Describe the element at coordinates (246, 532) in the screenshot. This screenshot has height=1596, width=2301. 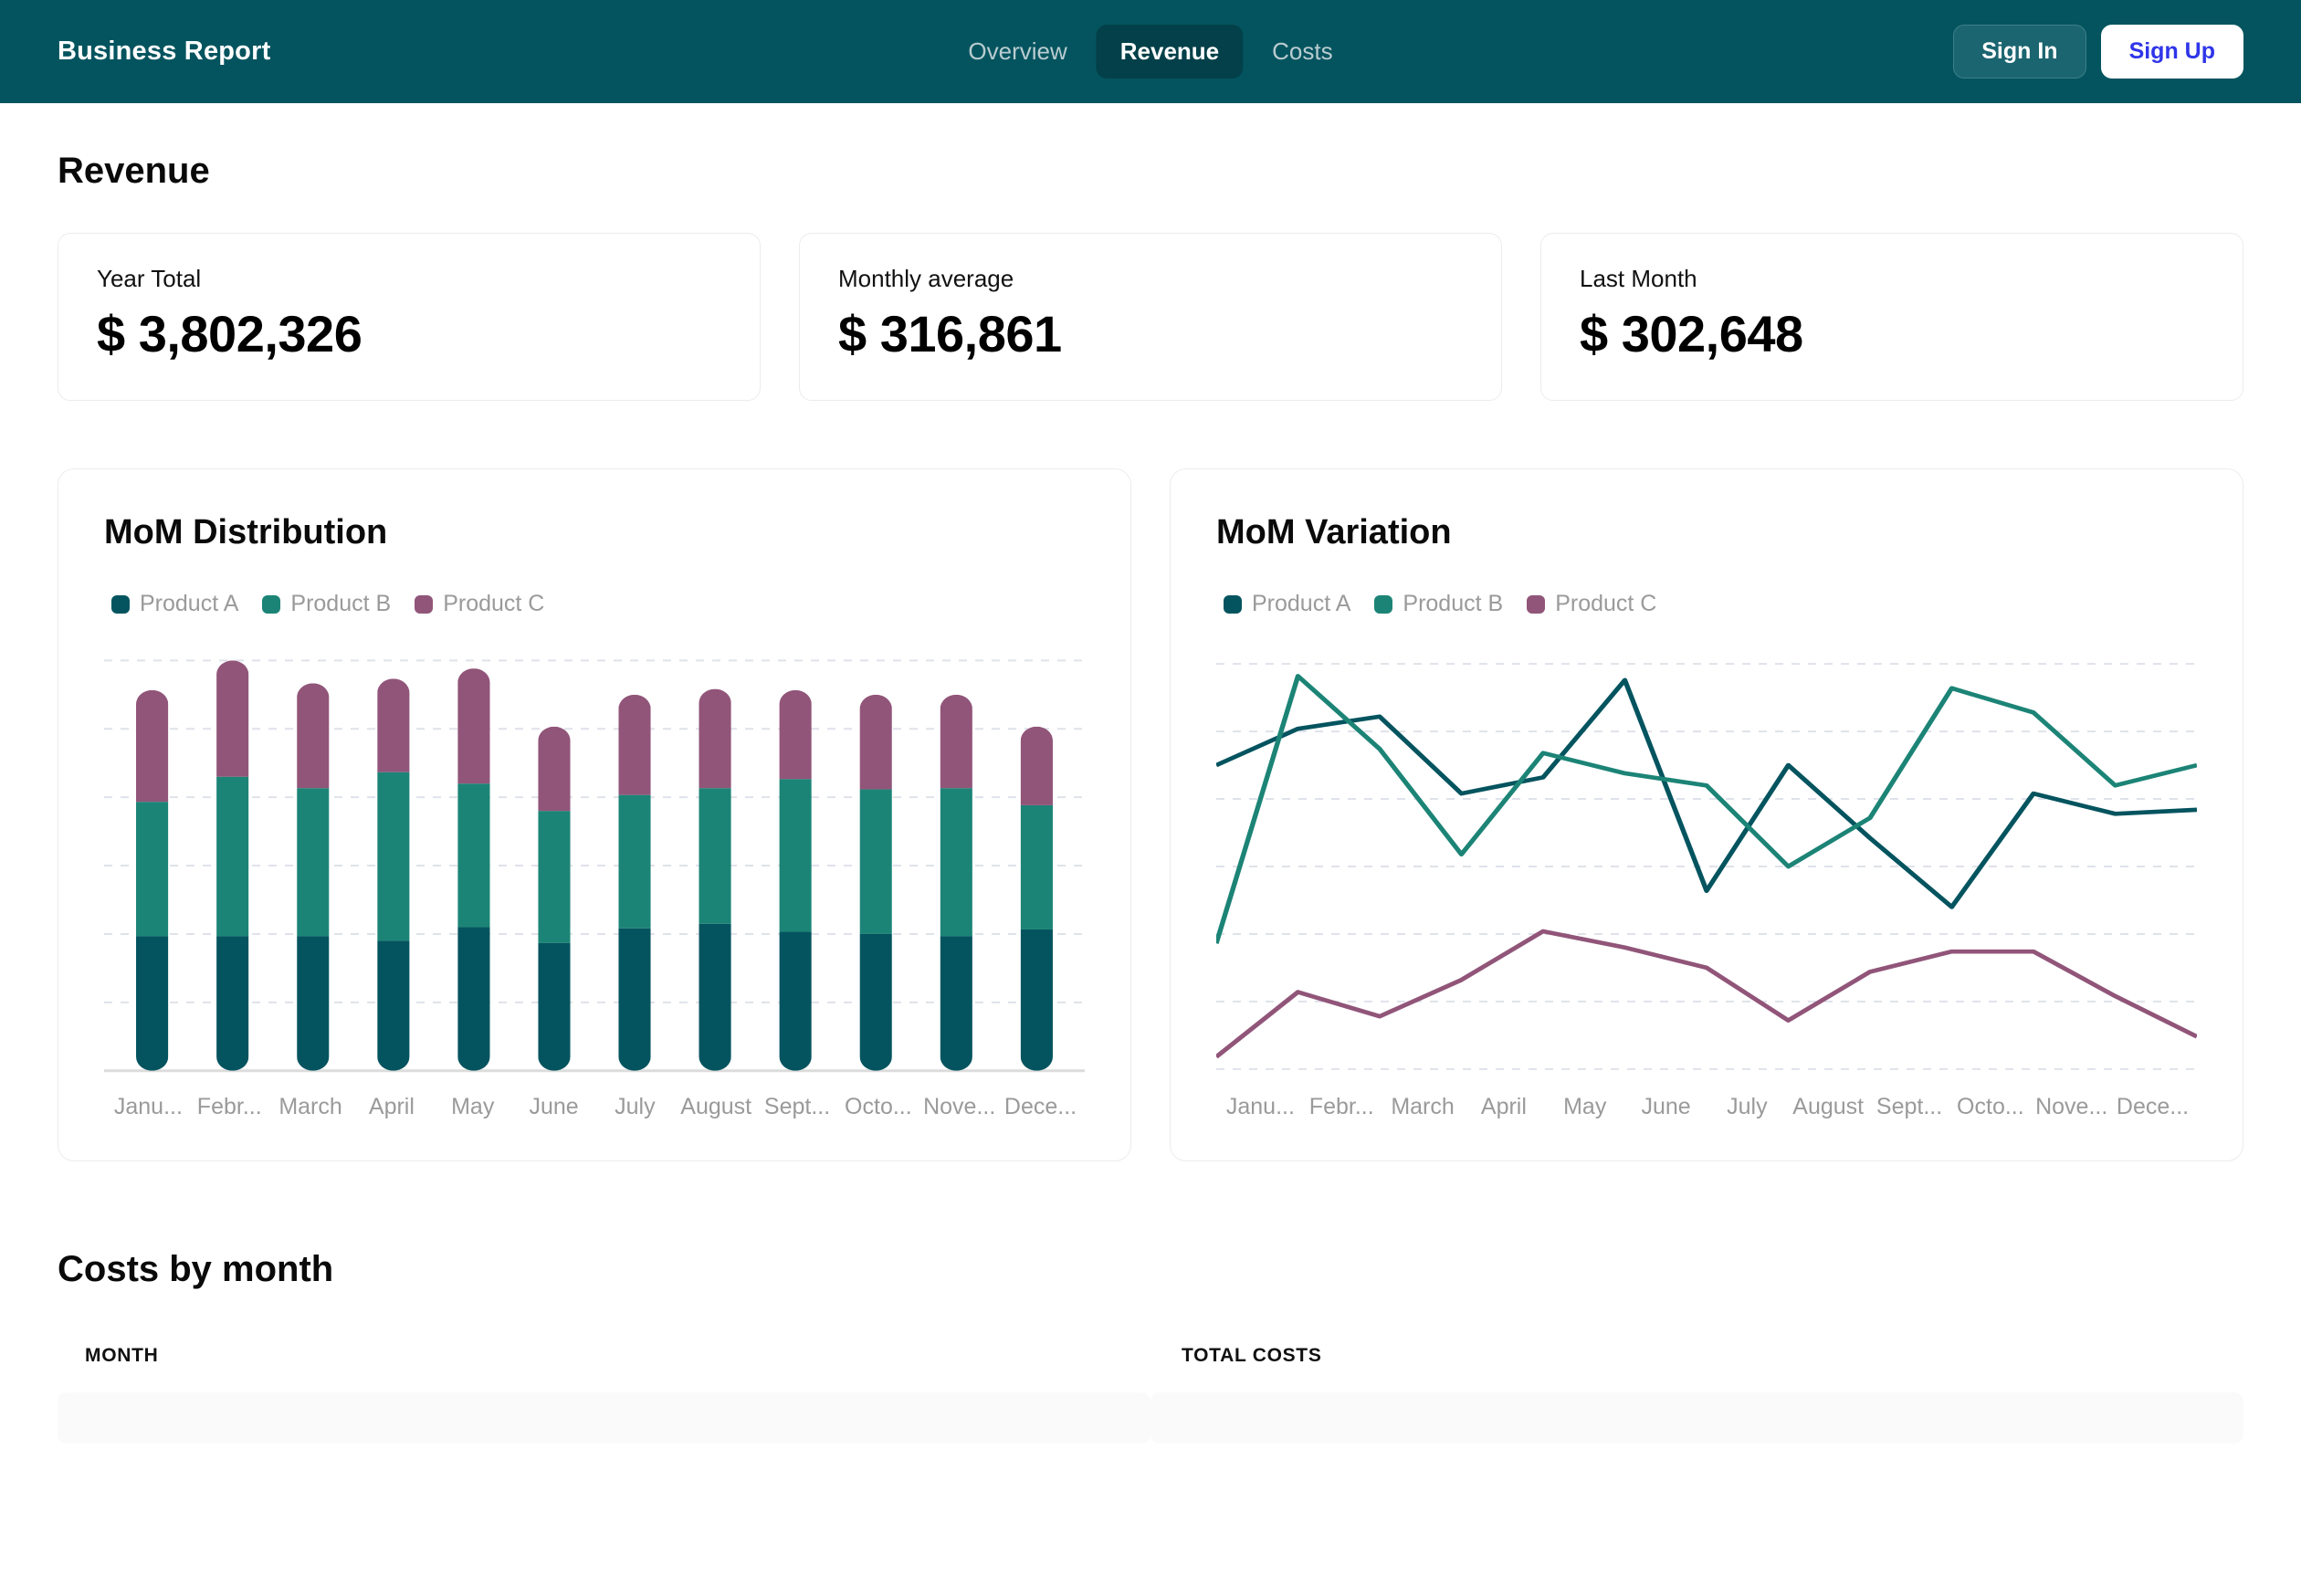
I see `chart-title: MoM Distribution` at that location.